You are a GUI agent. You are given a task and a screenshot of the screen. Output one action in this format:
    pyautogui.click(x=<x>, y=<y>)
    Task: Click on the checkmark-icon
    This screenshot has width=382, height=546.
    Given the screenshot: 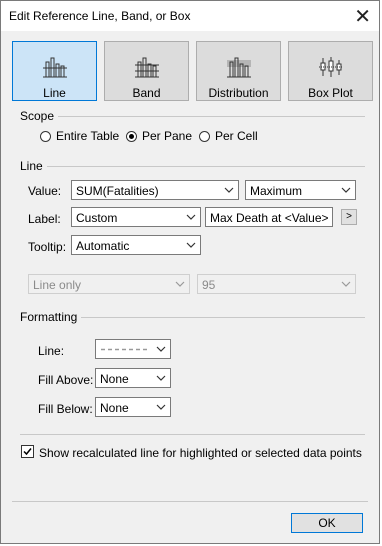 What is the action you would take?
    pyautogui.click(x=27, y=452)
    